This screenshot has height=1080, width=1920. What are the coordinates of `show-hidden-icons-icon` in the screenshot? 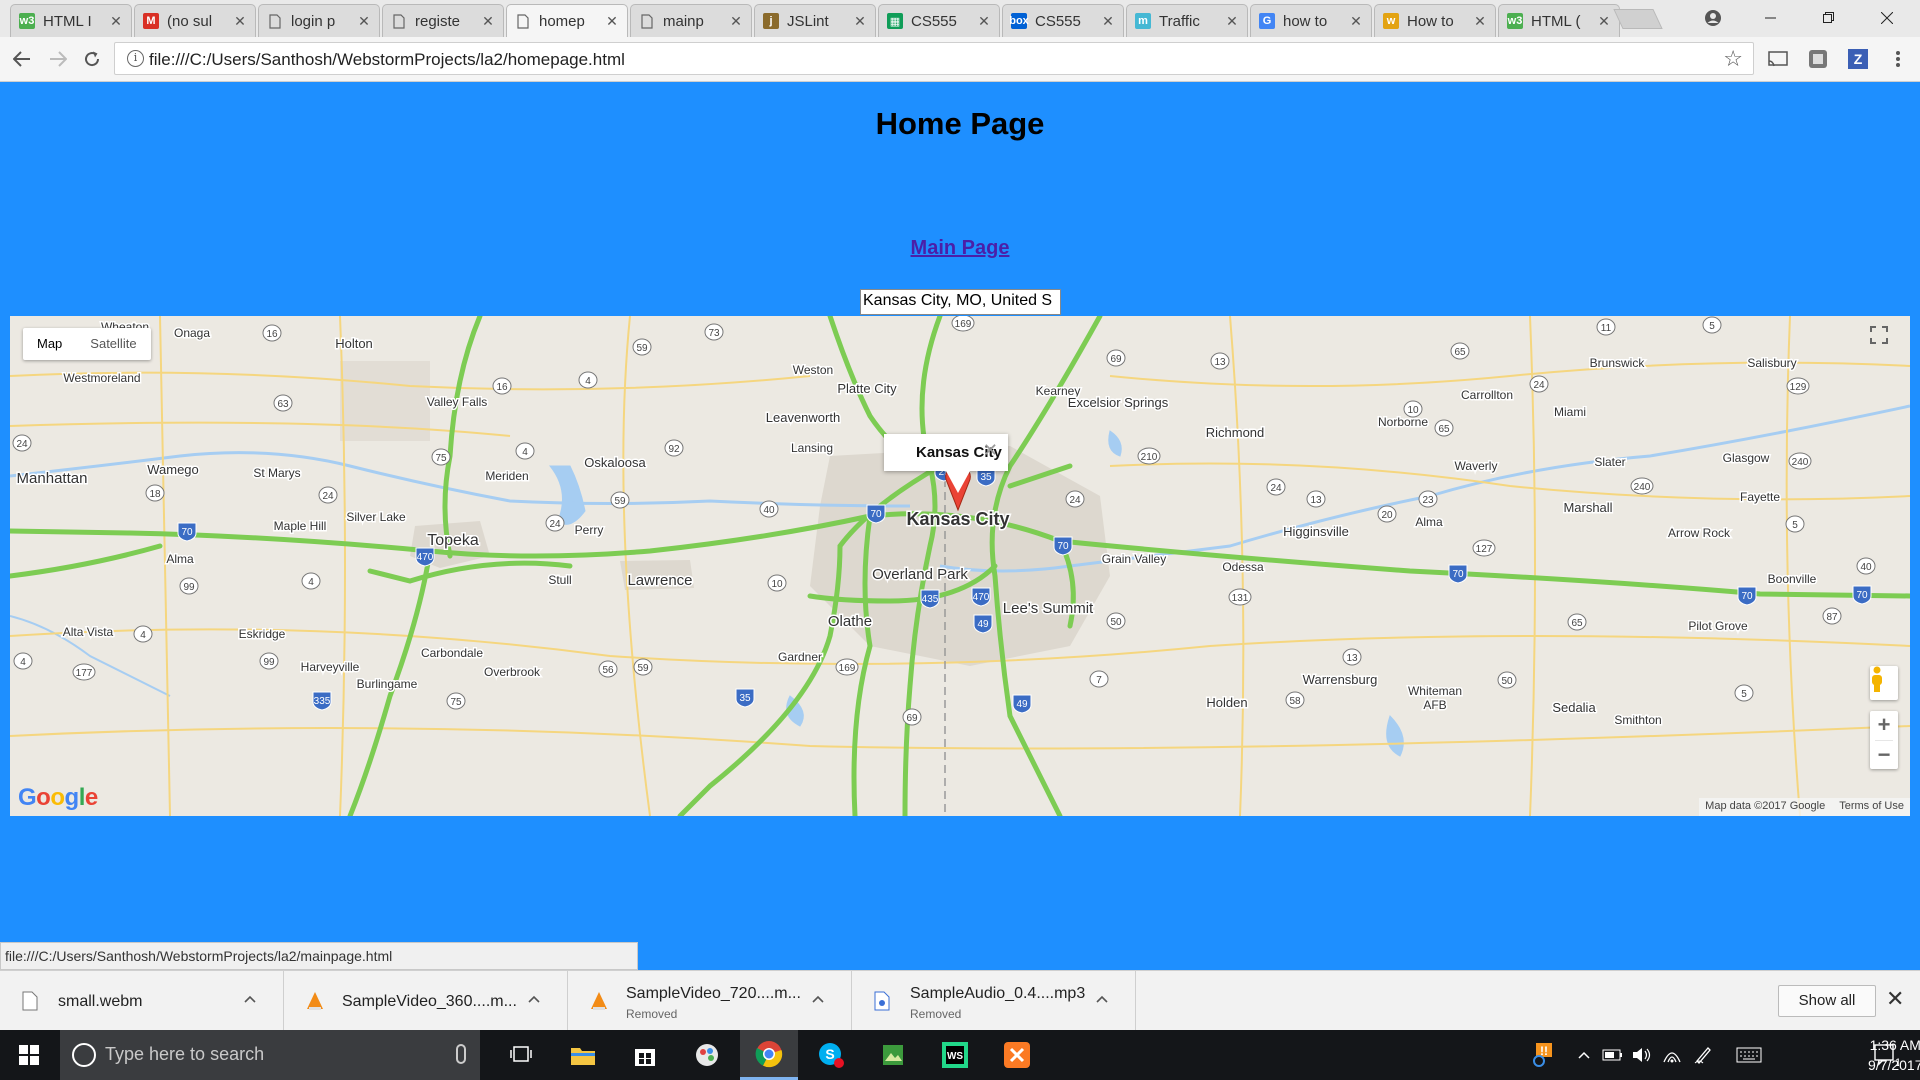 It's located at (1584, 1055).